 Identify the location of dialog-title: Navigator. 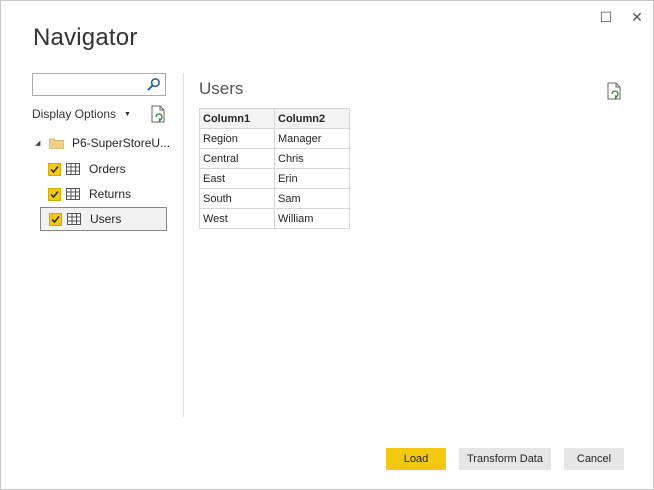
(85, 37).